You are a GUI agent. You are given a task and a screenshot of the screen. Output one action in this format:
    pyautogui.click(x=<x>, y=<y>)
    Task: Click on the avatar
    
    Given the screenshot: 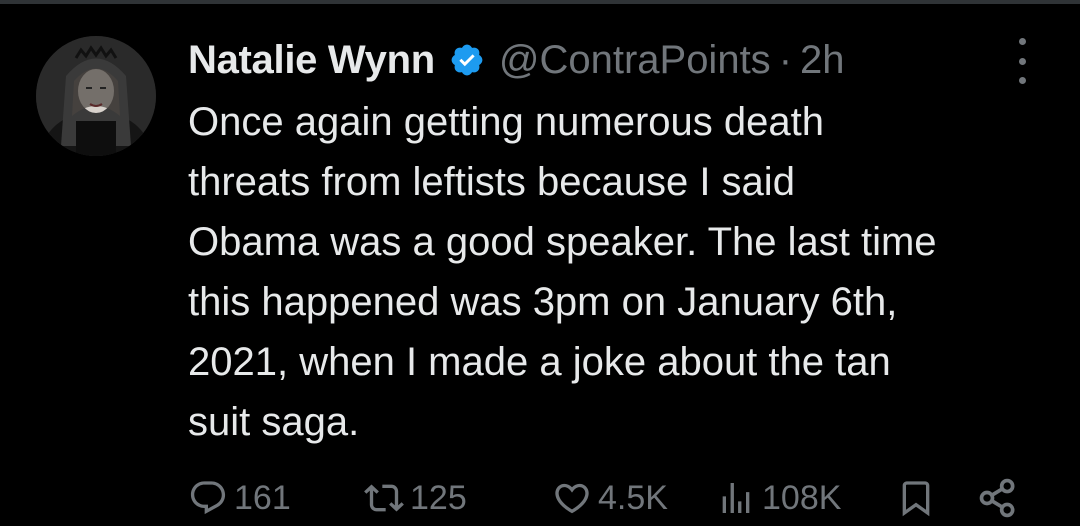 What is the action you would take?
    pyautogui.click(x=96, y=96)
    